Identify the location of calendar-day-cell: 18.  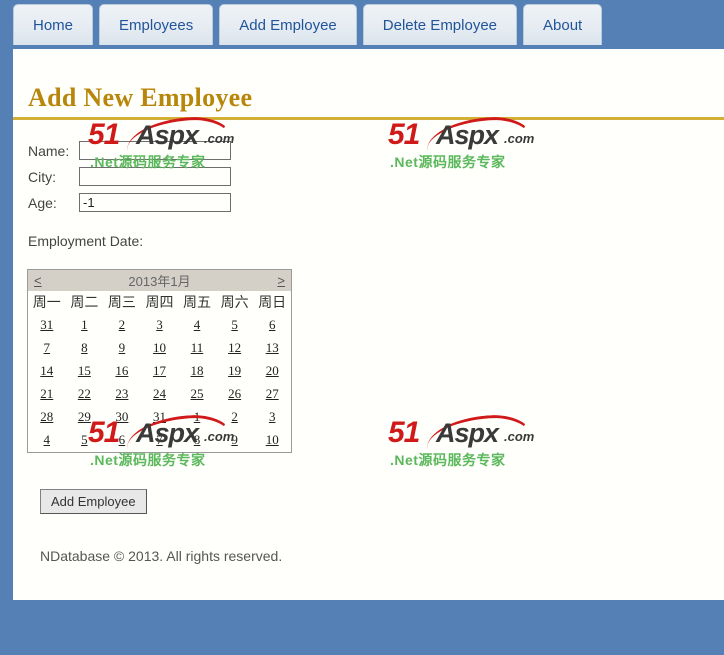
(197, 371).